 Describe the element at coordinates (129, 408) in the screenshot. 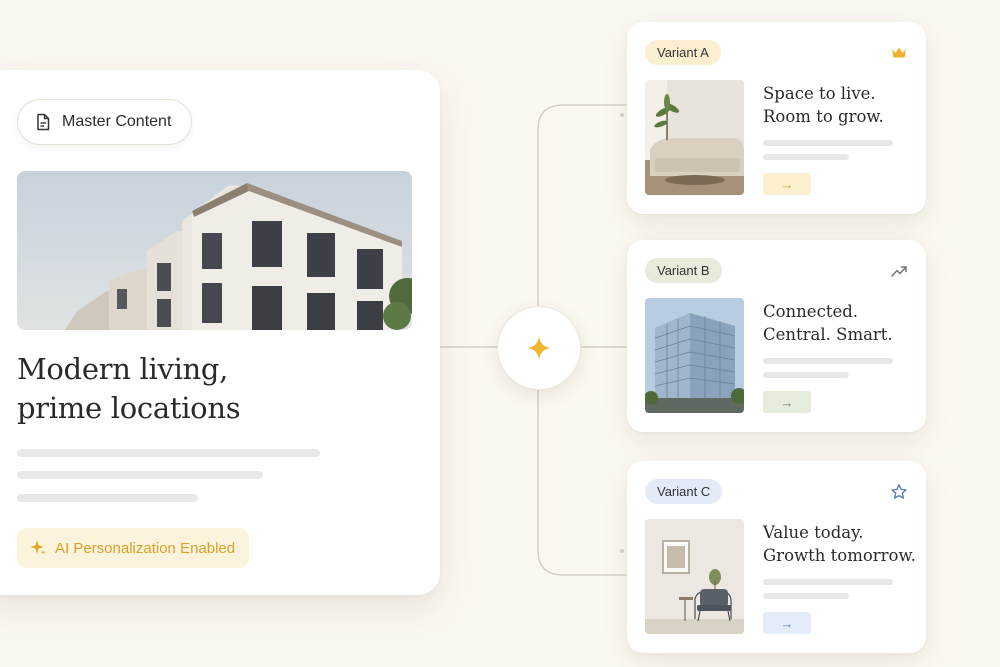

I see `master-title-line2: prime locations` at that location.